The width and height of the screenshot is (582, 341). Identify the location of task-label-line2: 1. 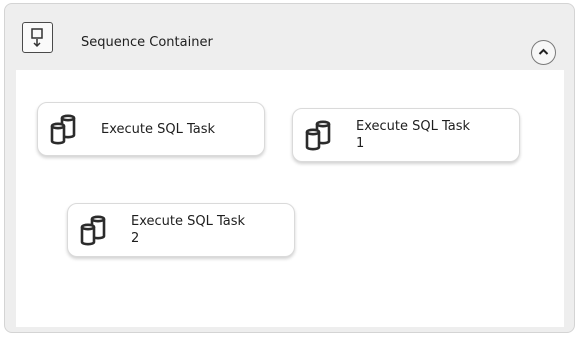
(360, 143).